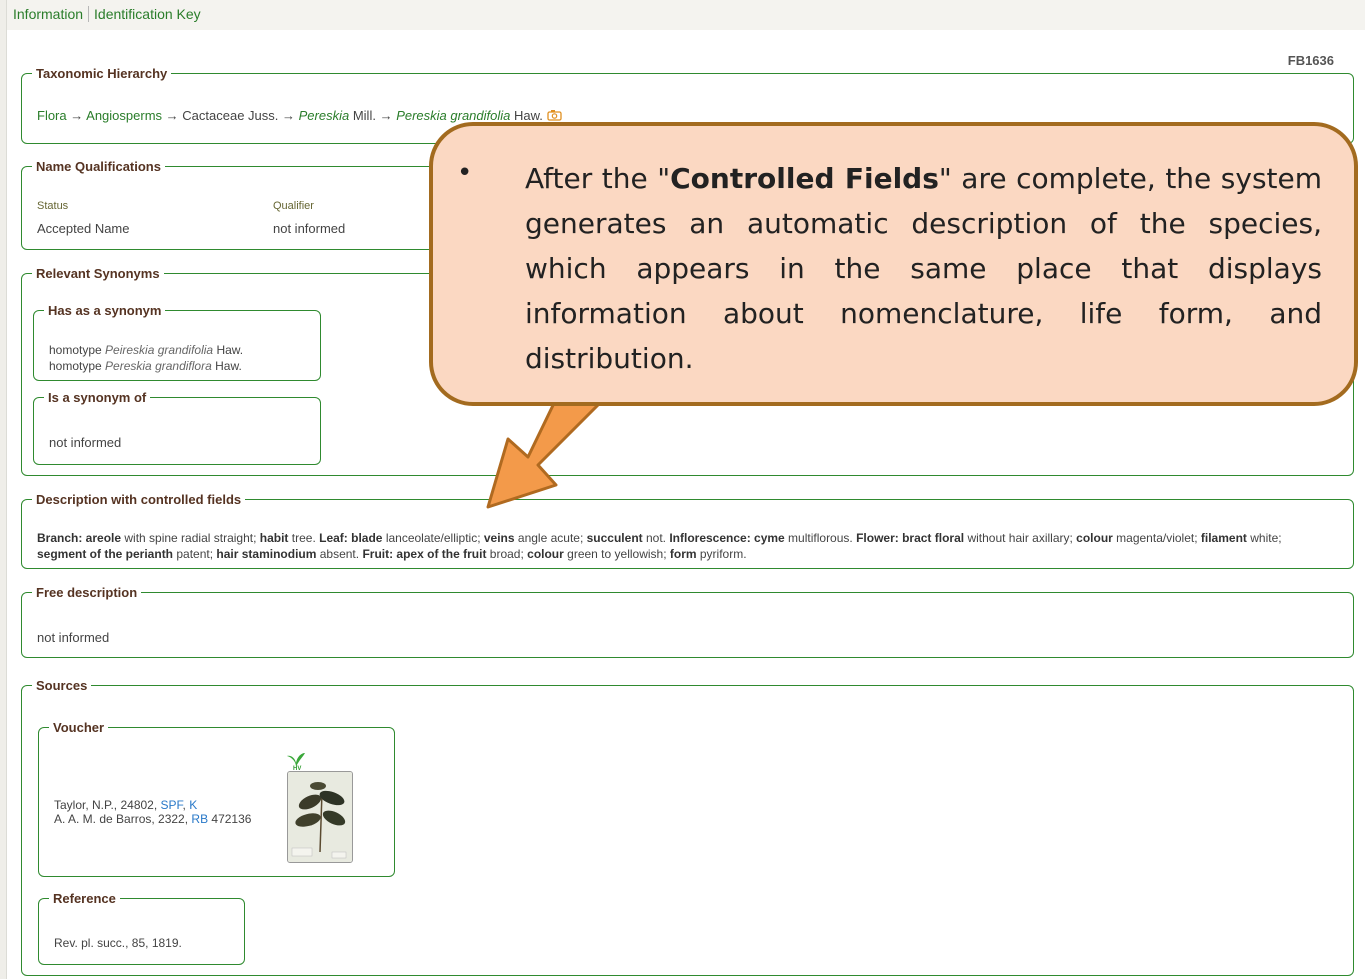 The height and width of the screenshot is (979, 1365). Describe the element at coordinates (190, 538) in the screenshot. I see `description-field-value: with spine radial straight;` at that location.